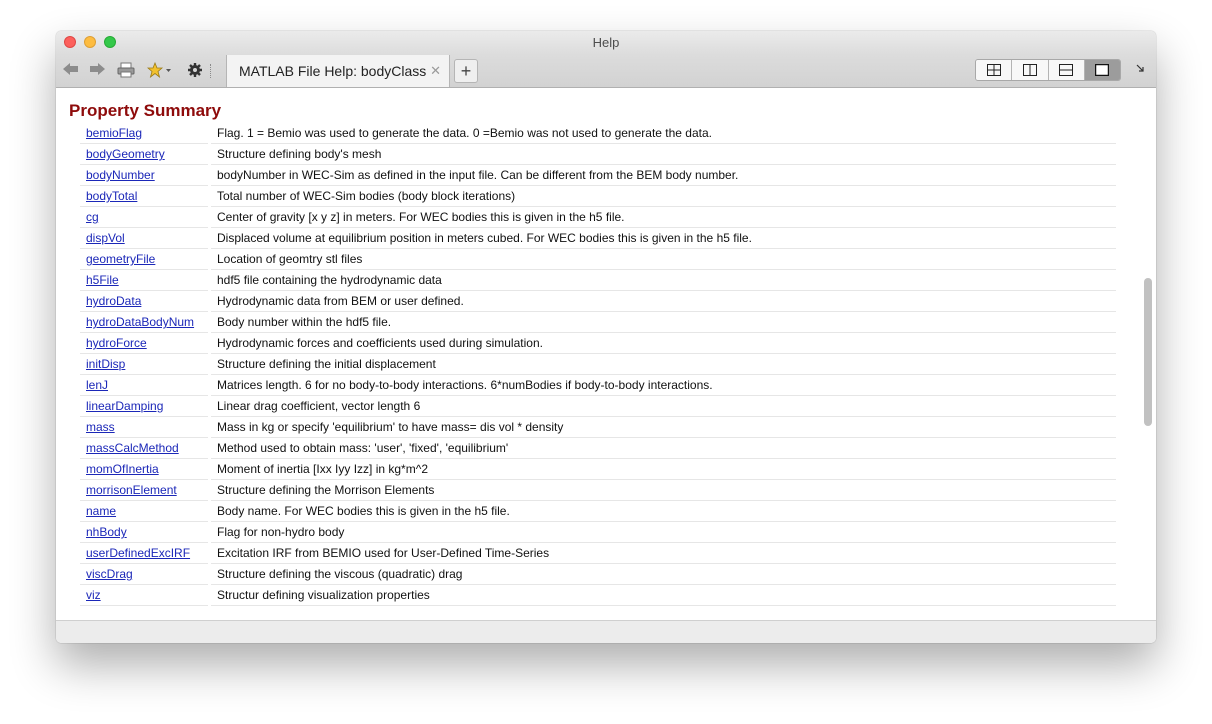 The height and width of the screenshot is (724, 1212). Describe the element at coordinates (144, 217) in the screenshot. I see `property-link: cg` at that location.